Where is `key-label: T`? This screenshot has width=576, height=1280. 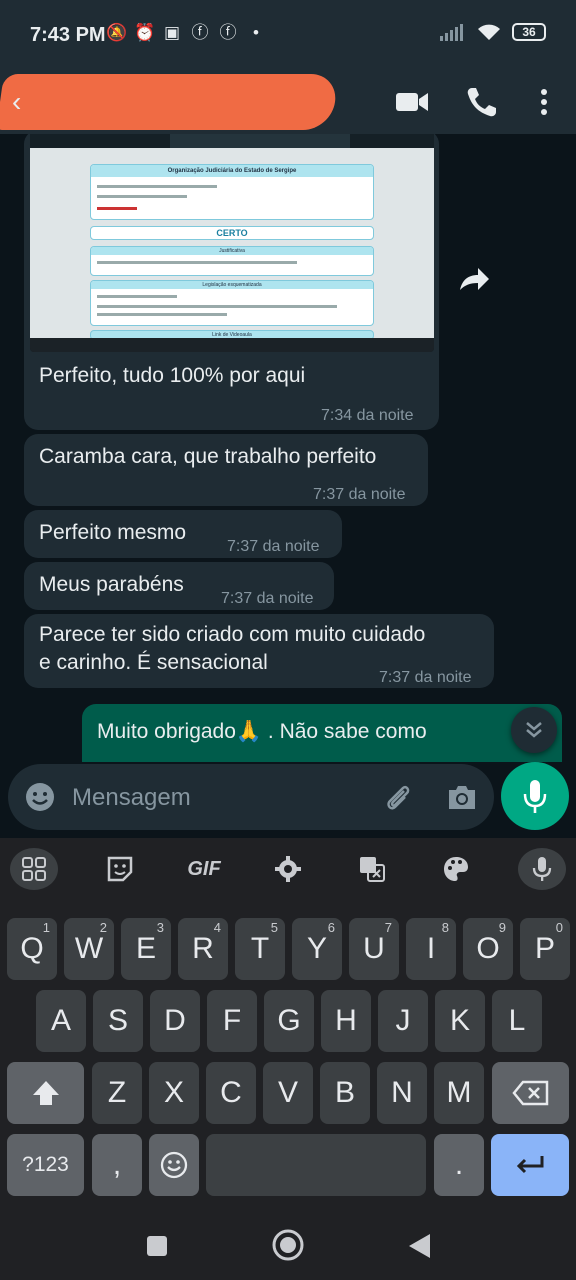 key-label: T is located at coordinates (260, 948).